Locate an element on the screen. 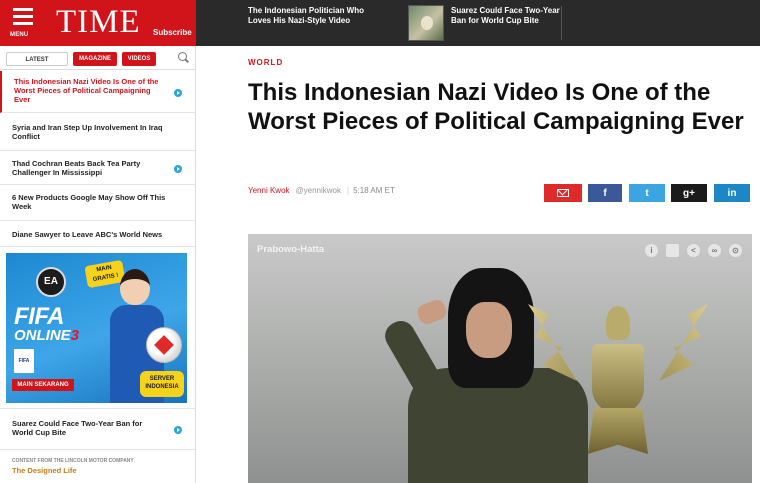  brand-block: MENU TIME Subscribe is located at coordinates (98, 23).